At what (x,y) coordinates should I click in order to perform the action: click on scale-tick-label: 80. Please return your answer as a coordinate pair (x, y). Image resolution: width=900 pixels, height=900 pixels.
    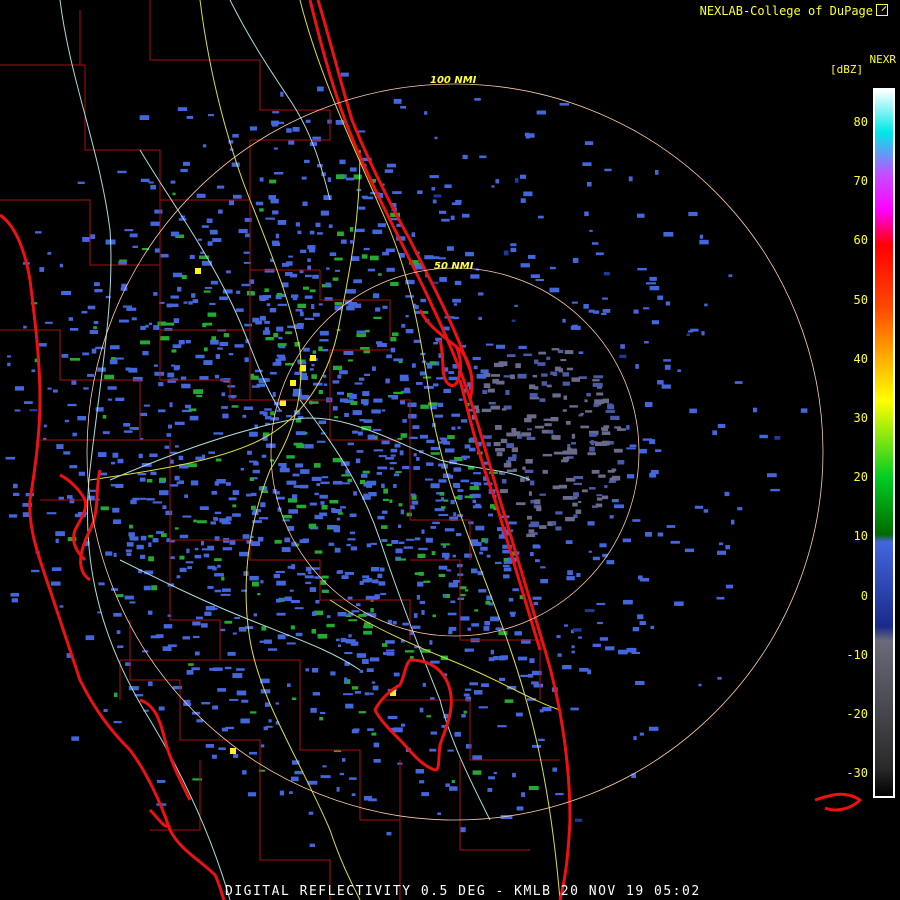
    Looking at the image, I should click on (860, 122).